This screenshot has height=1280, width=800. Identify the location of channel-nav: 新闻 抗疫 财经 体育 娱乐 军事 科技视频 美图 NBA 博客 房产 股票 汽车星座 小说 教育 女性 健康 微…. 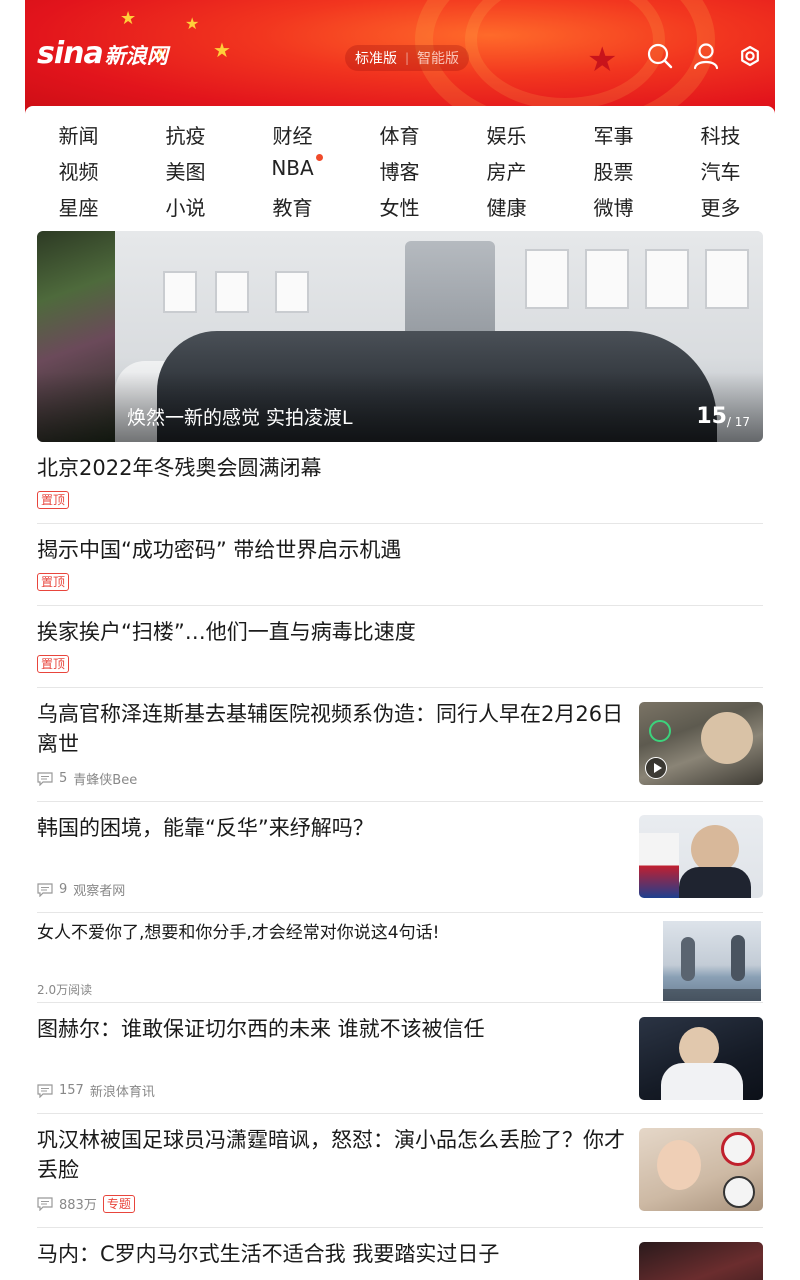
(400, 166).